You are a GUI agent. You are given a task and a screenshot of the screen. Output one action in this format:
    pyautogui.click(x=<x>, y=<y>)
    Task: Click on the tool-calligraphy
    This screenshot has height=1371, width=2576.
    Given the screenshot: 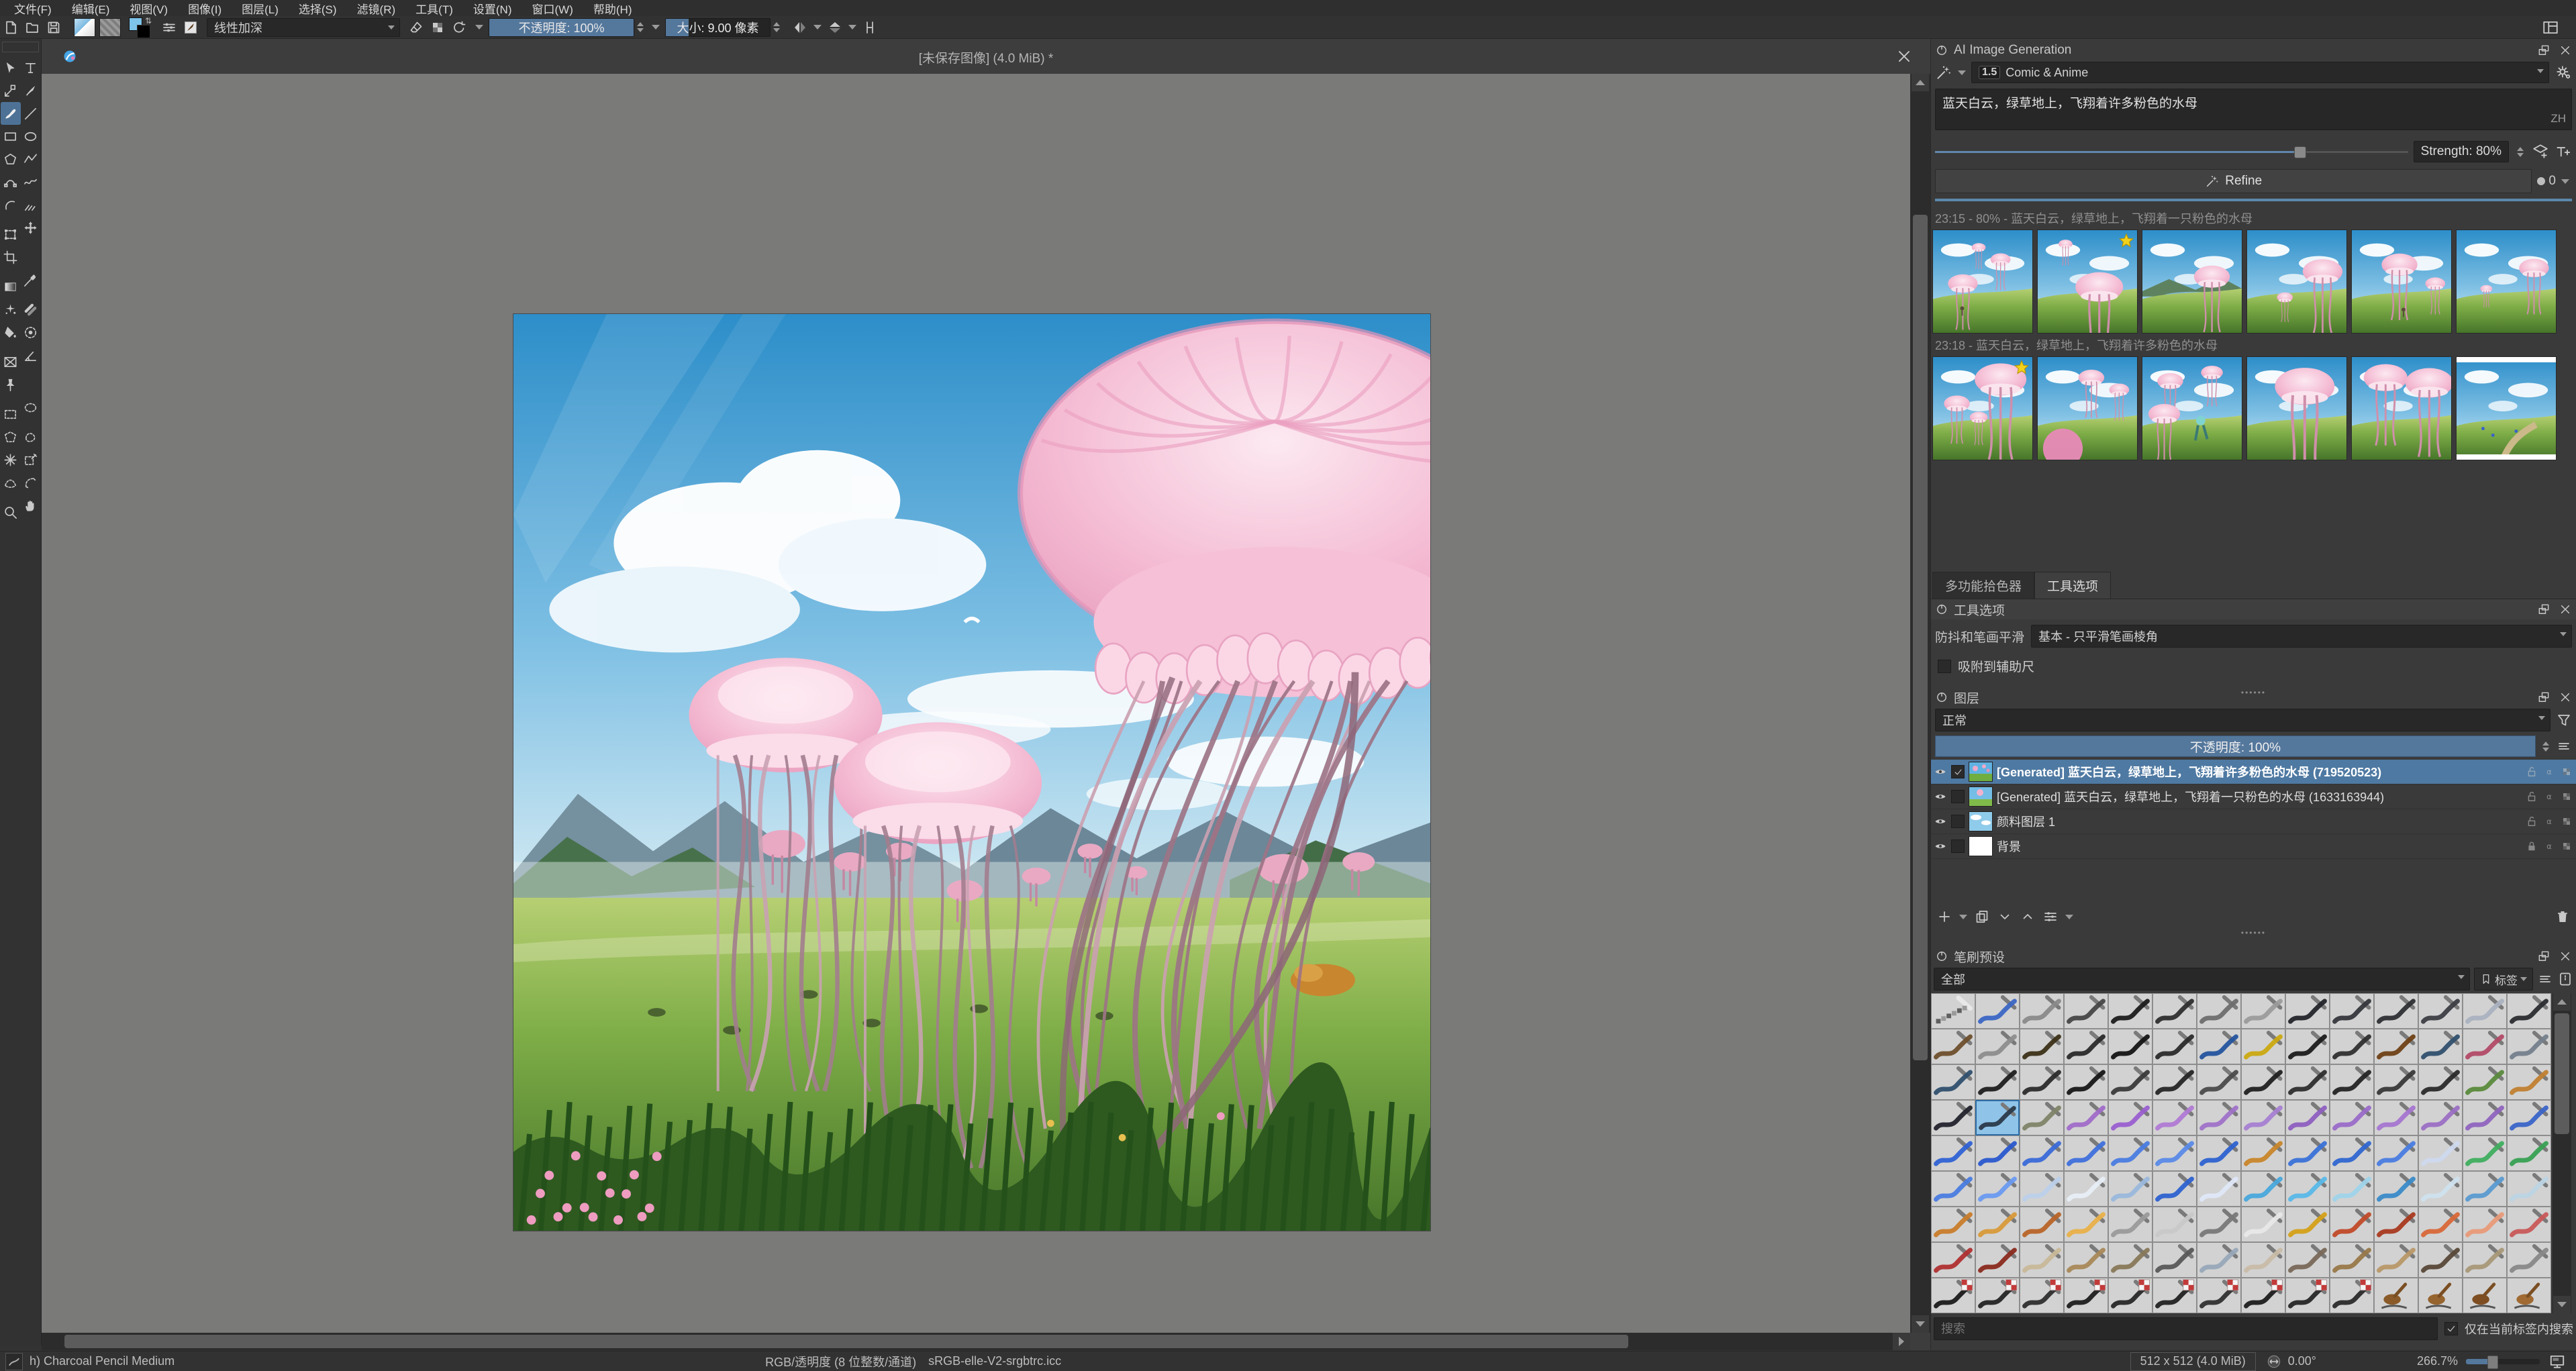 What is the action you would take?
    pyautogui.click(x=31, y=90)
    